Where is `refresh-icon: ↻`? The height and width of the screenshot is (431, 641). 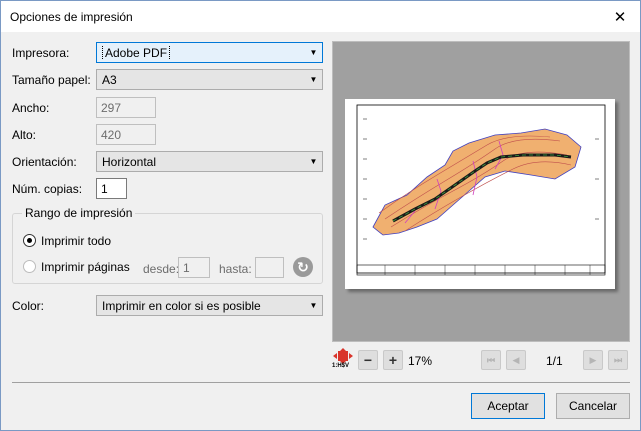 refresh-icon: ↻ is located at coordinates (303, 266).